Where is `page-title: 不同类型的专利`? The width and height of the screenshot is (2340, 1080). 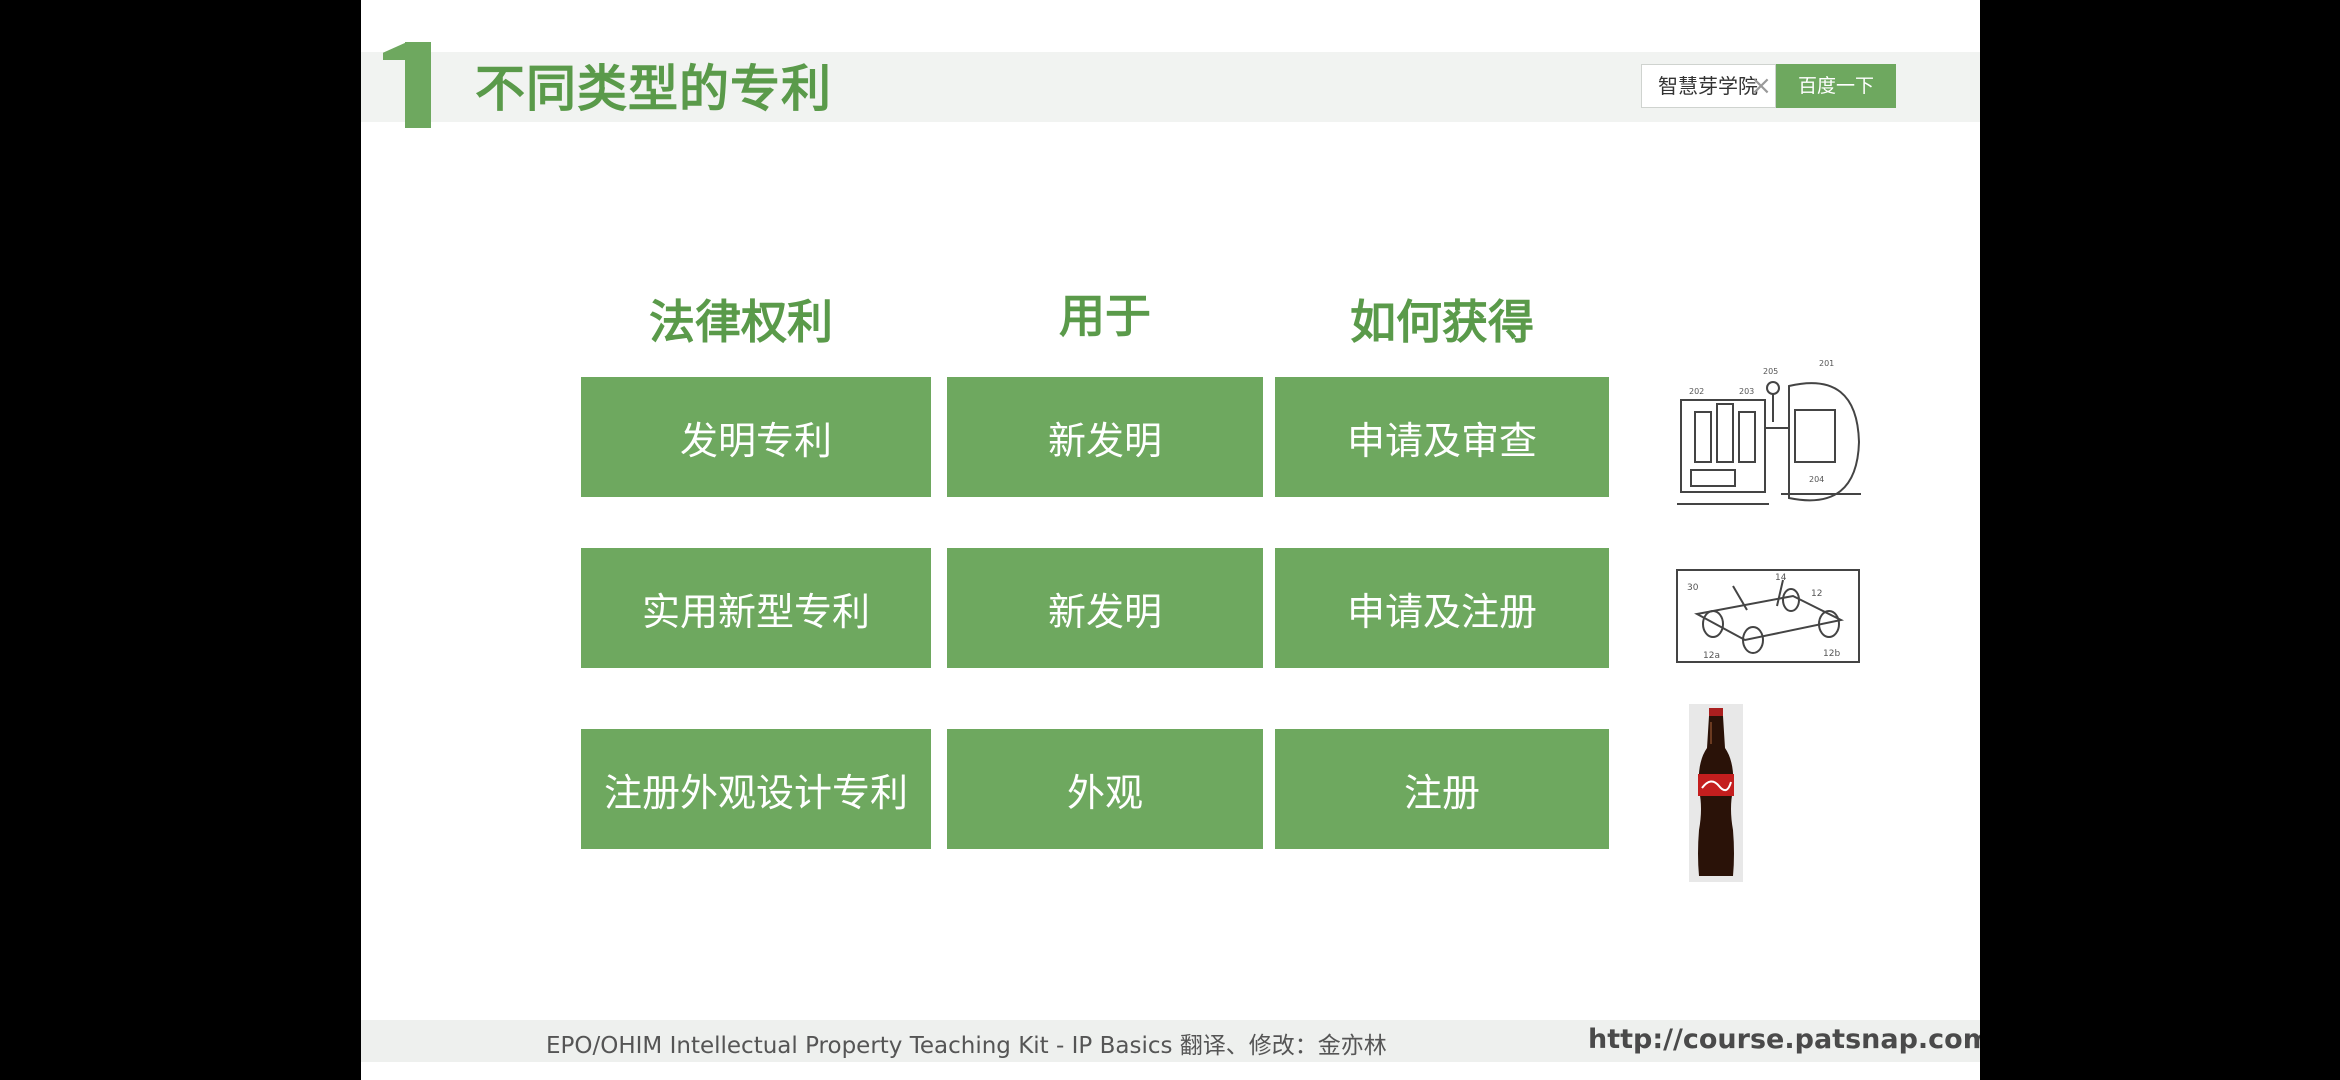
page-title: 不同类型的专利 is located at coordinates (653, 89).